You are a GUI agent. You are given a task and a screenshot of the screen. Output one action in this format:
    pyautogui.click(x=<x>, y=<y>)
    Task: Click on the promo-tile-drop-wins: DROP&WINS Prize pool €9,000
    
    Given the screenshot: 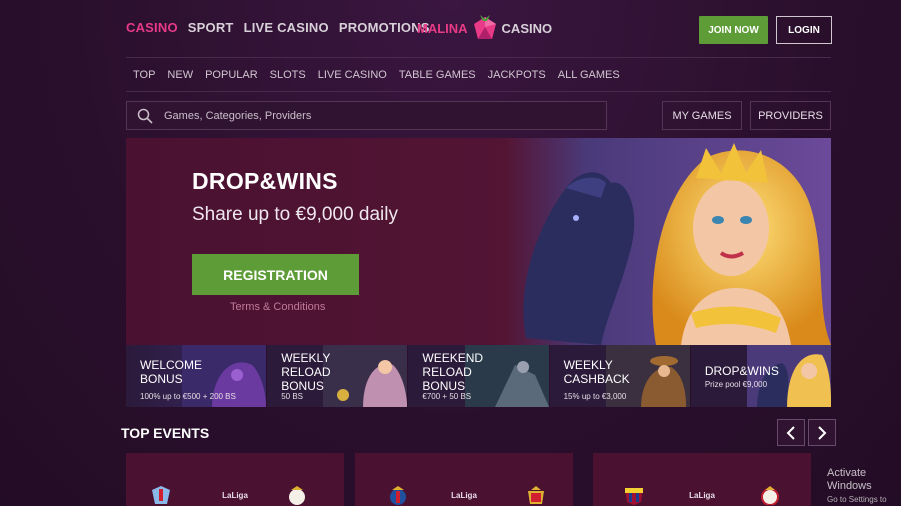 What is the action you would take?
    pyautogui.click(x=761, y=376)
    